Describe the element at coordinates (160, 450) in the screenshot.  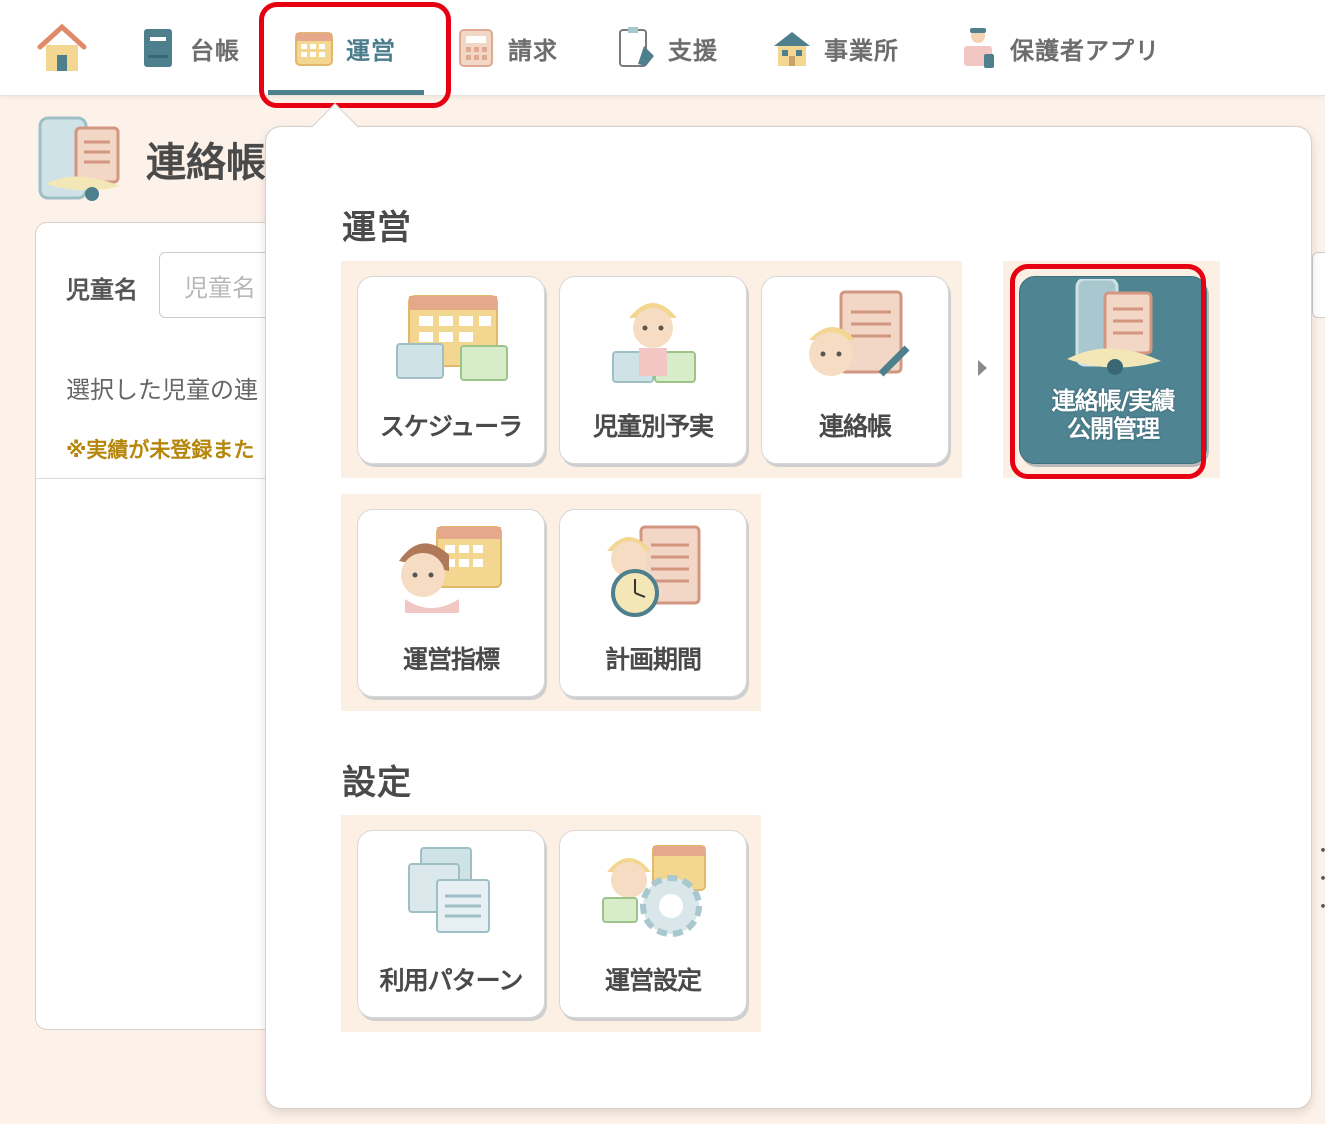
I see `unregistered-note: ※実績が未登録また` at that location.